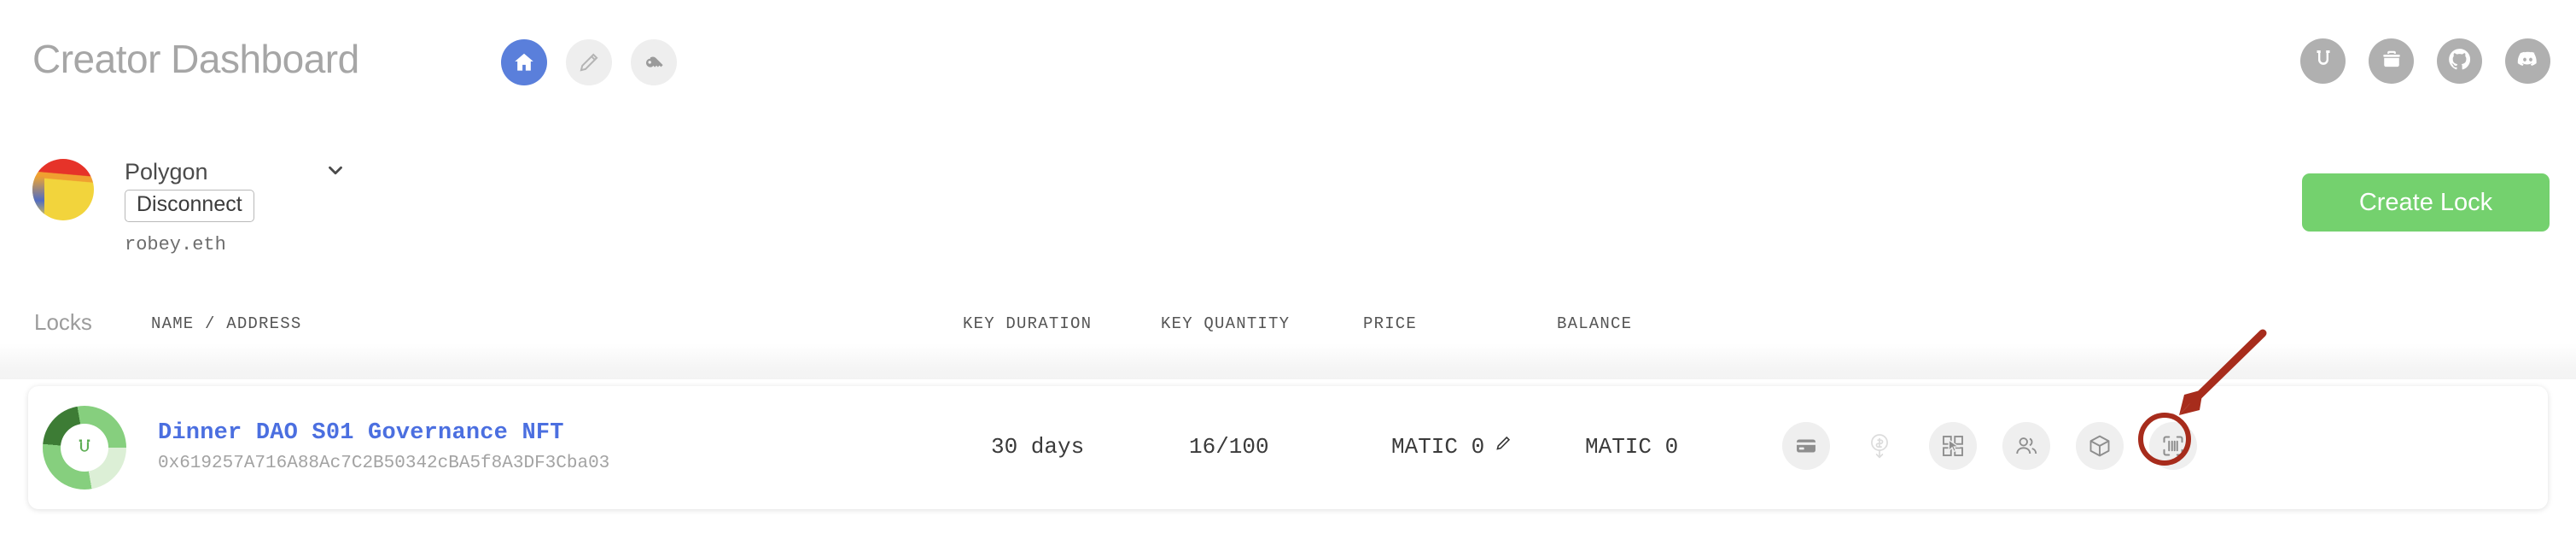  I want to click on cell-key-duration: 30 days, so click(1038, 447).